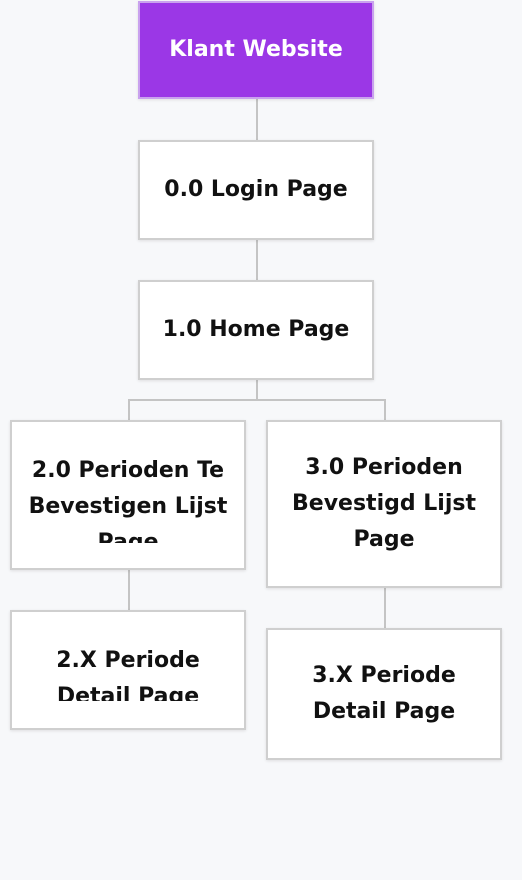 The height and width of the screenshot is (880, 522). I want to click on node-label: 1.0 Home Page, so click(256, 329).